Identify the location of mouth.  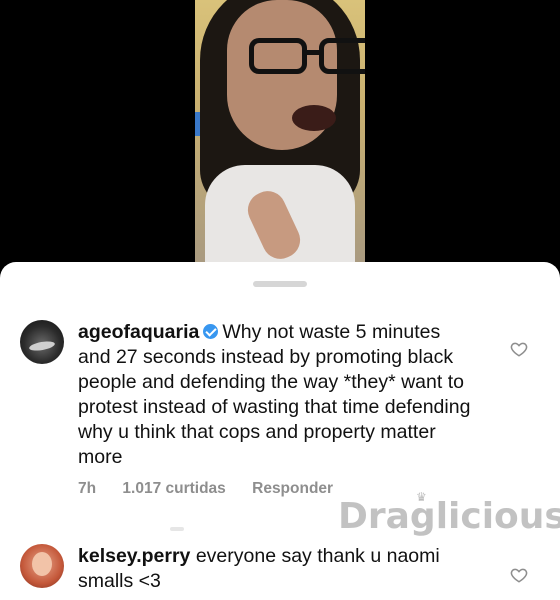
(314, 118).